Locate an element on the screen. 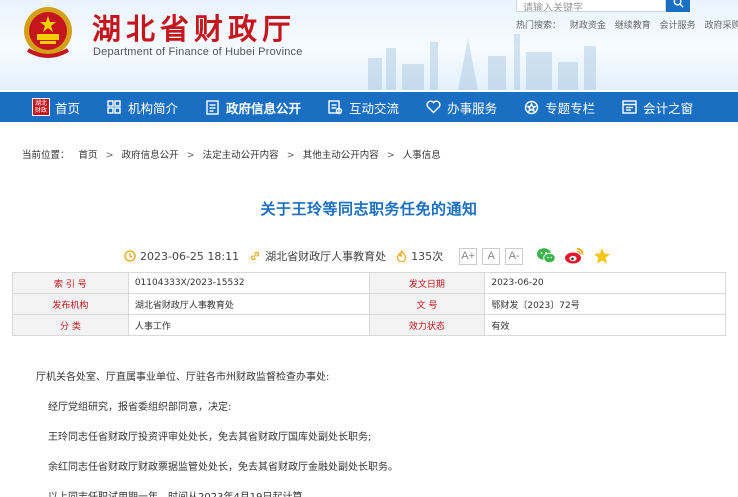  nav-item-info-disclosure: 政府信息公开 is located at coordinates (252, 107).